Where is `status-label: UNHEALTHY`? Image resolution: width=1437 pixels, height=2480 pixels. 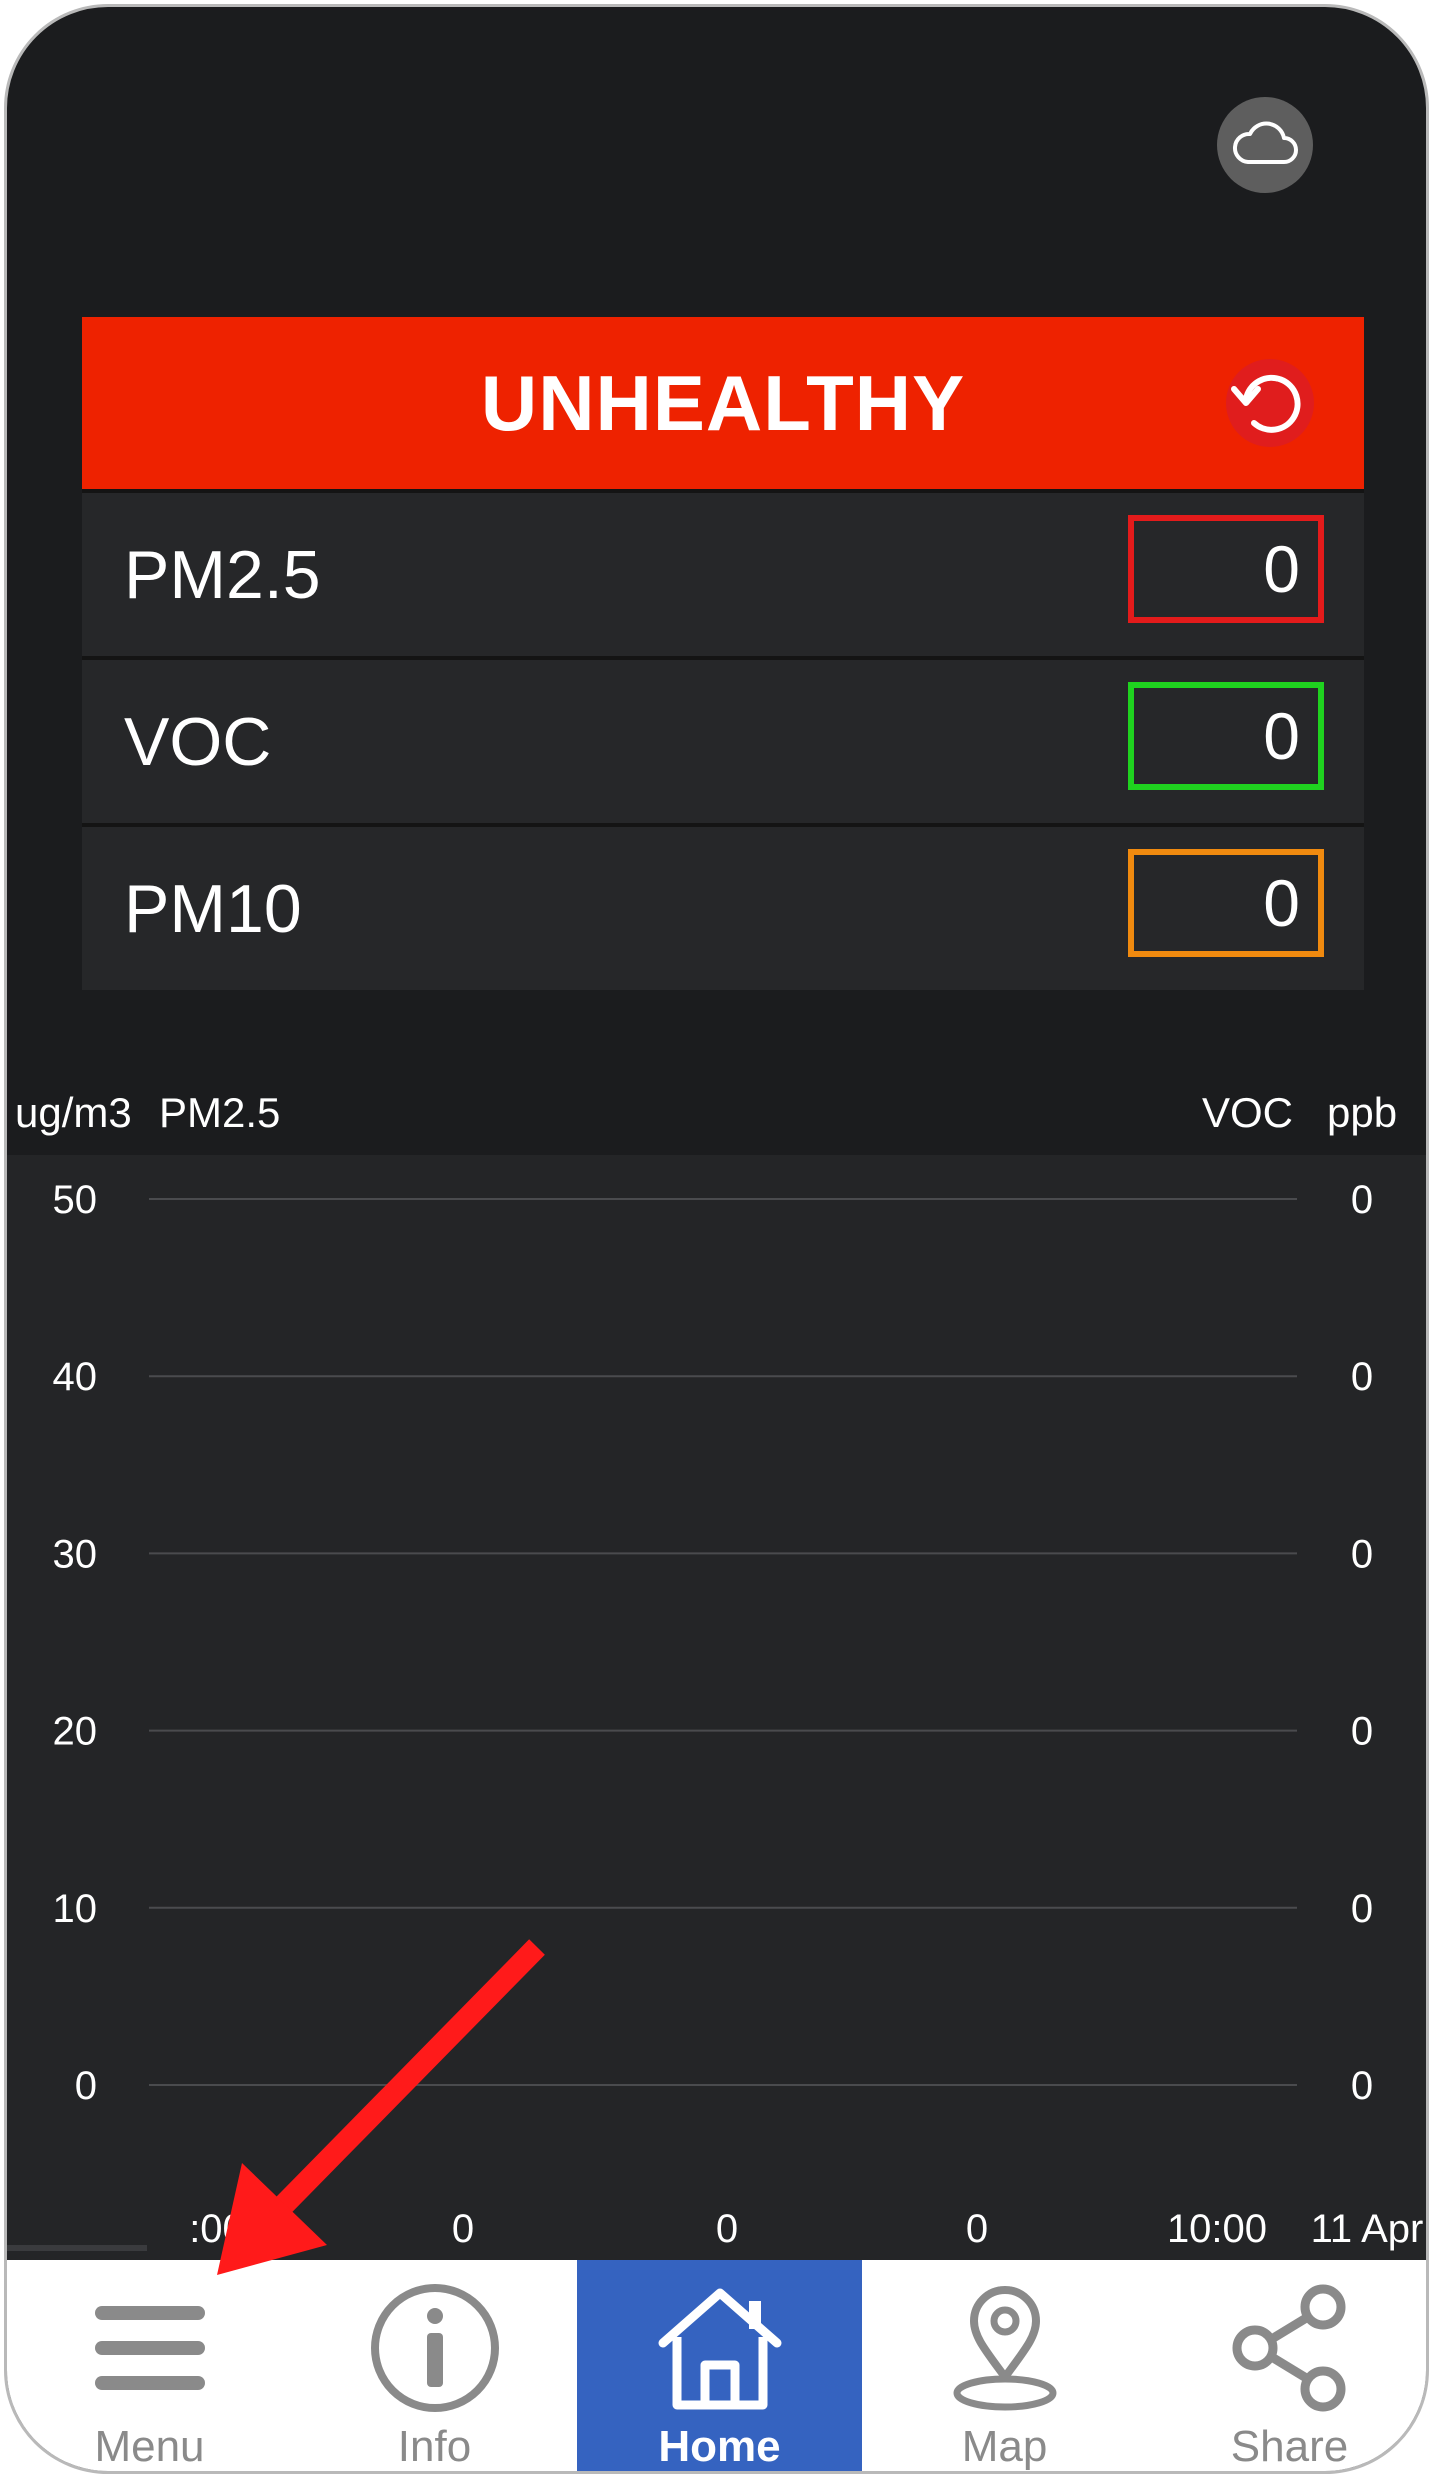 status-label: UNHEALTHY is located at coordinates (723, 402).